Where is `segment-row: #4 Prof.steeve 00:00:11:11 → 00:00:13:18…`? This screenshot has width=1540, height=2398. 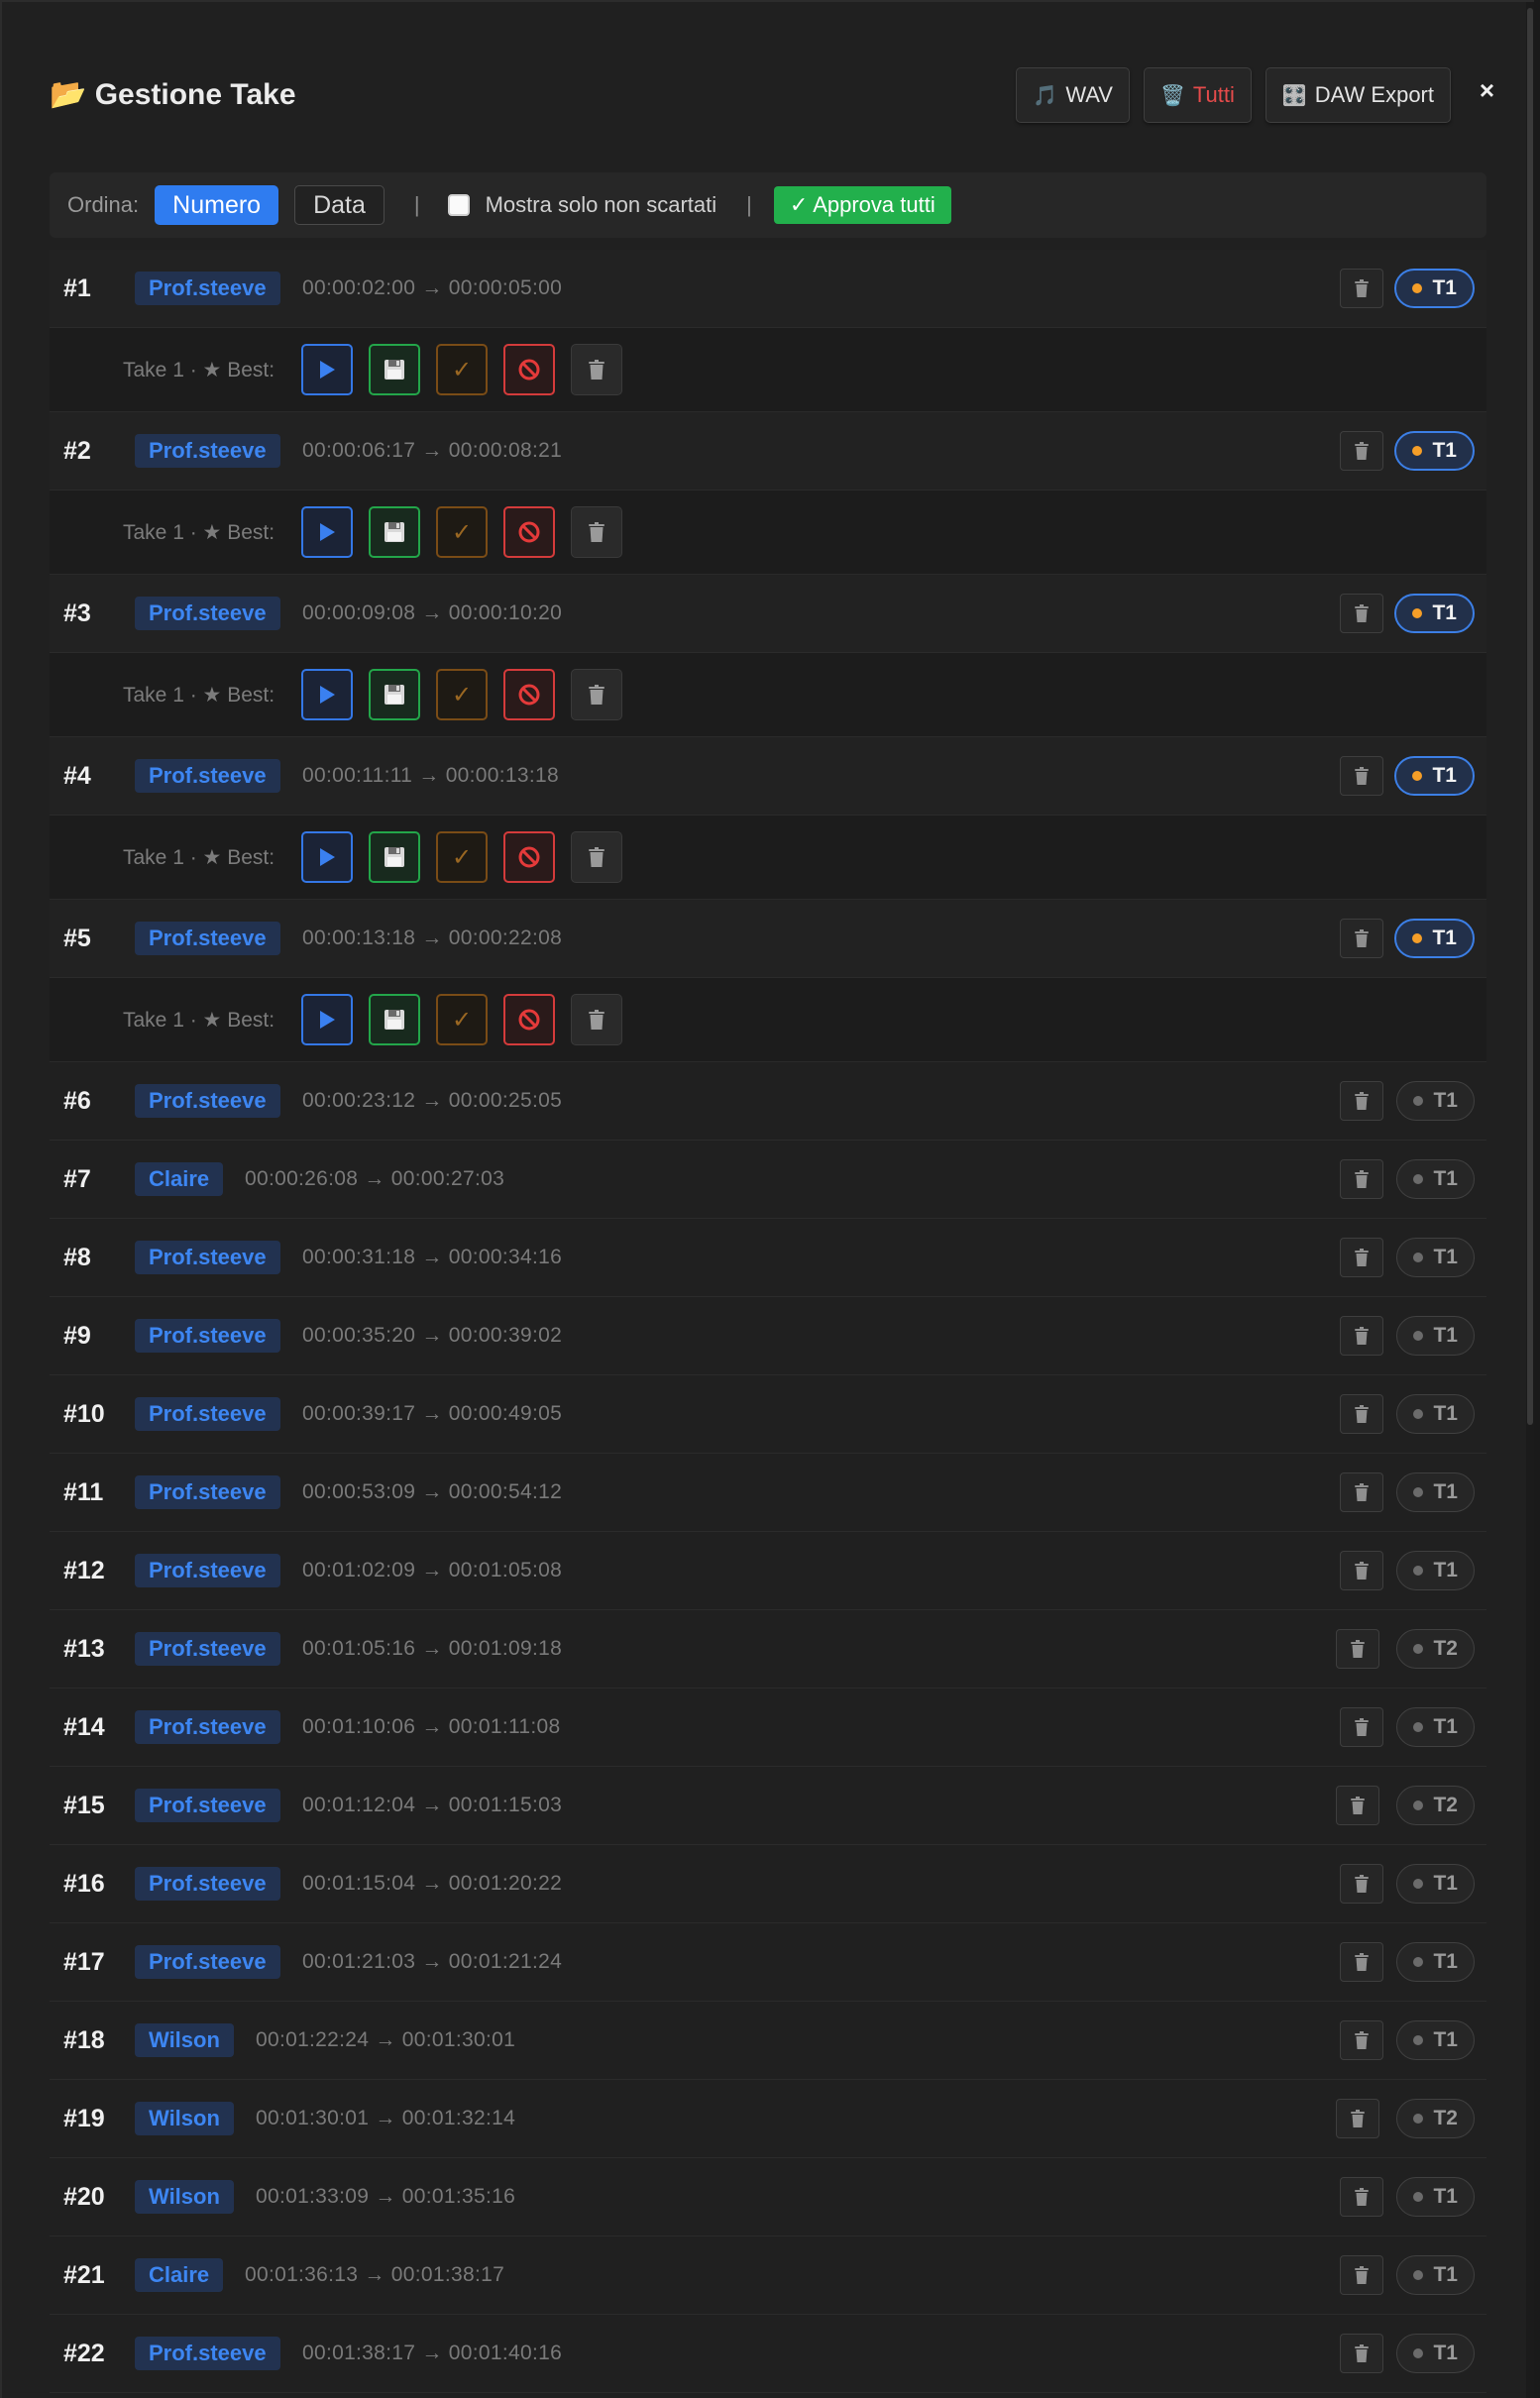
segment-row: #4 Prof.steeve 00:00:11:11 → 00:00:13:18… is located at coordinates (768, 776).